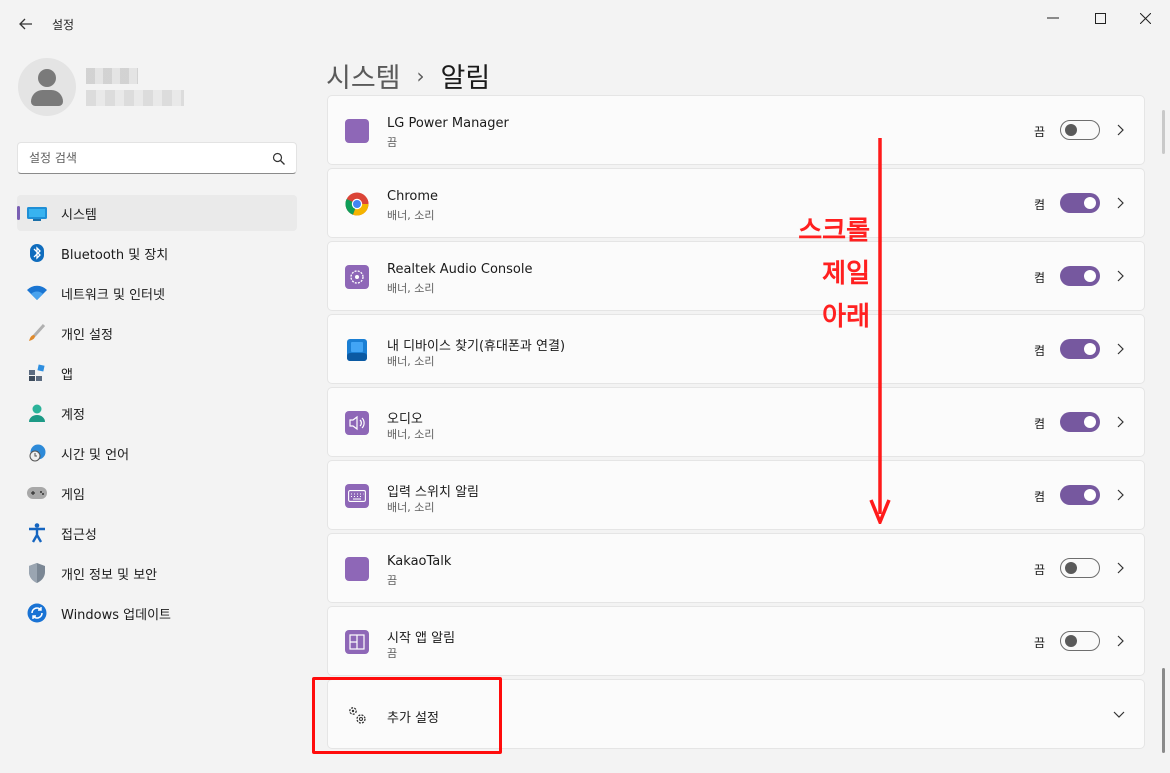 This screenshot has width=1170, height=773. What do you see at coordinates (448, 123) in the screenshot?
I see `app-name: LG Power Manager` at bounding box center [448, 123].